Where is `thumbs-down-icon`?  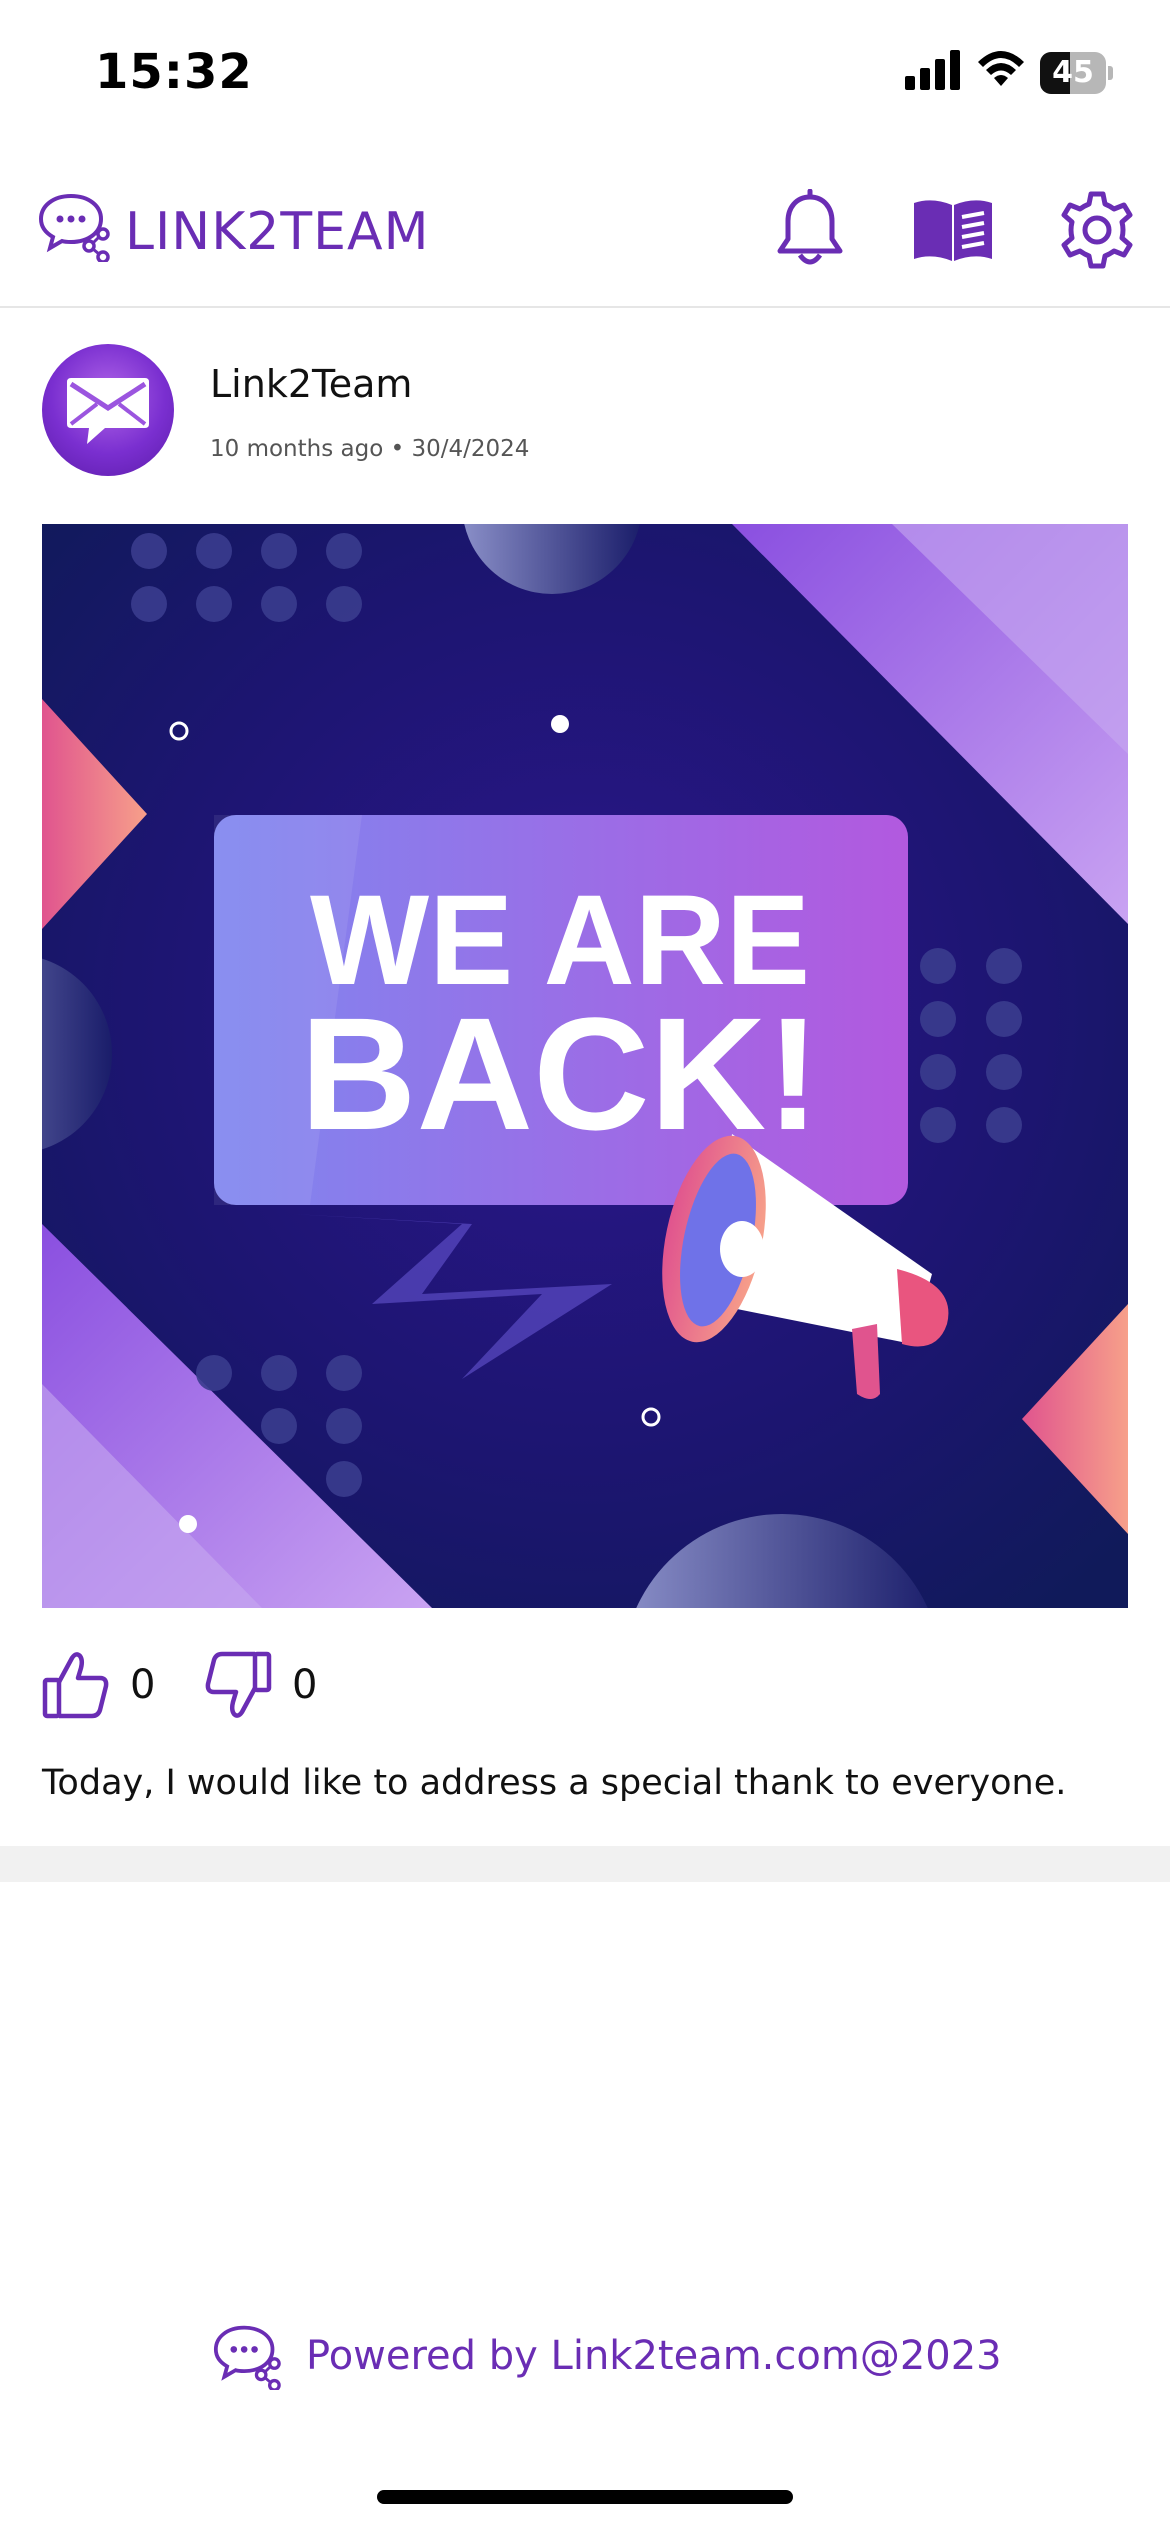 thumbs-down-icon is located at coordinates (238, 1684).